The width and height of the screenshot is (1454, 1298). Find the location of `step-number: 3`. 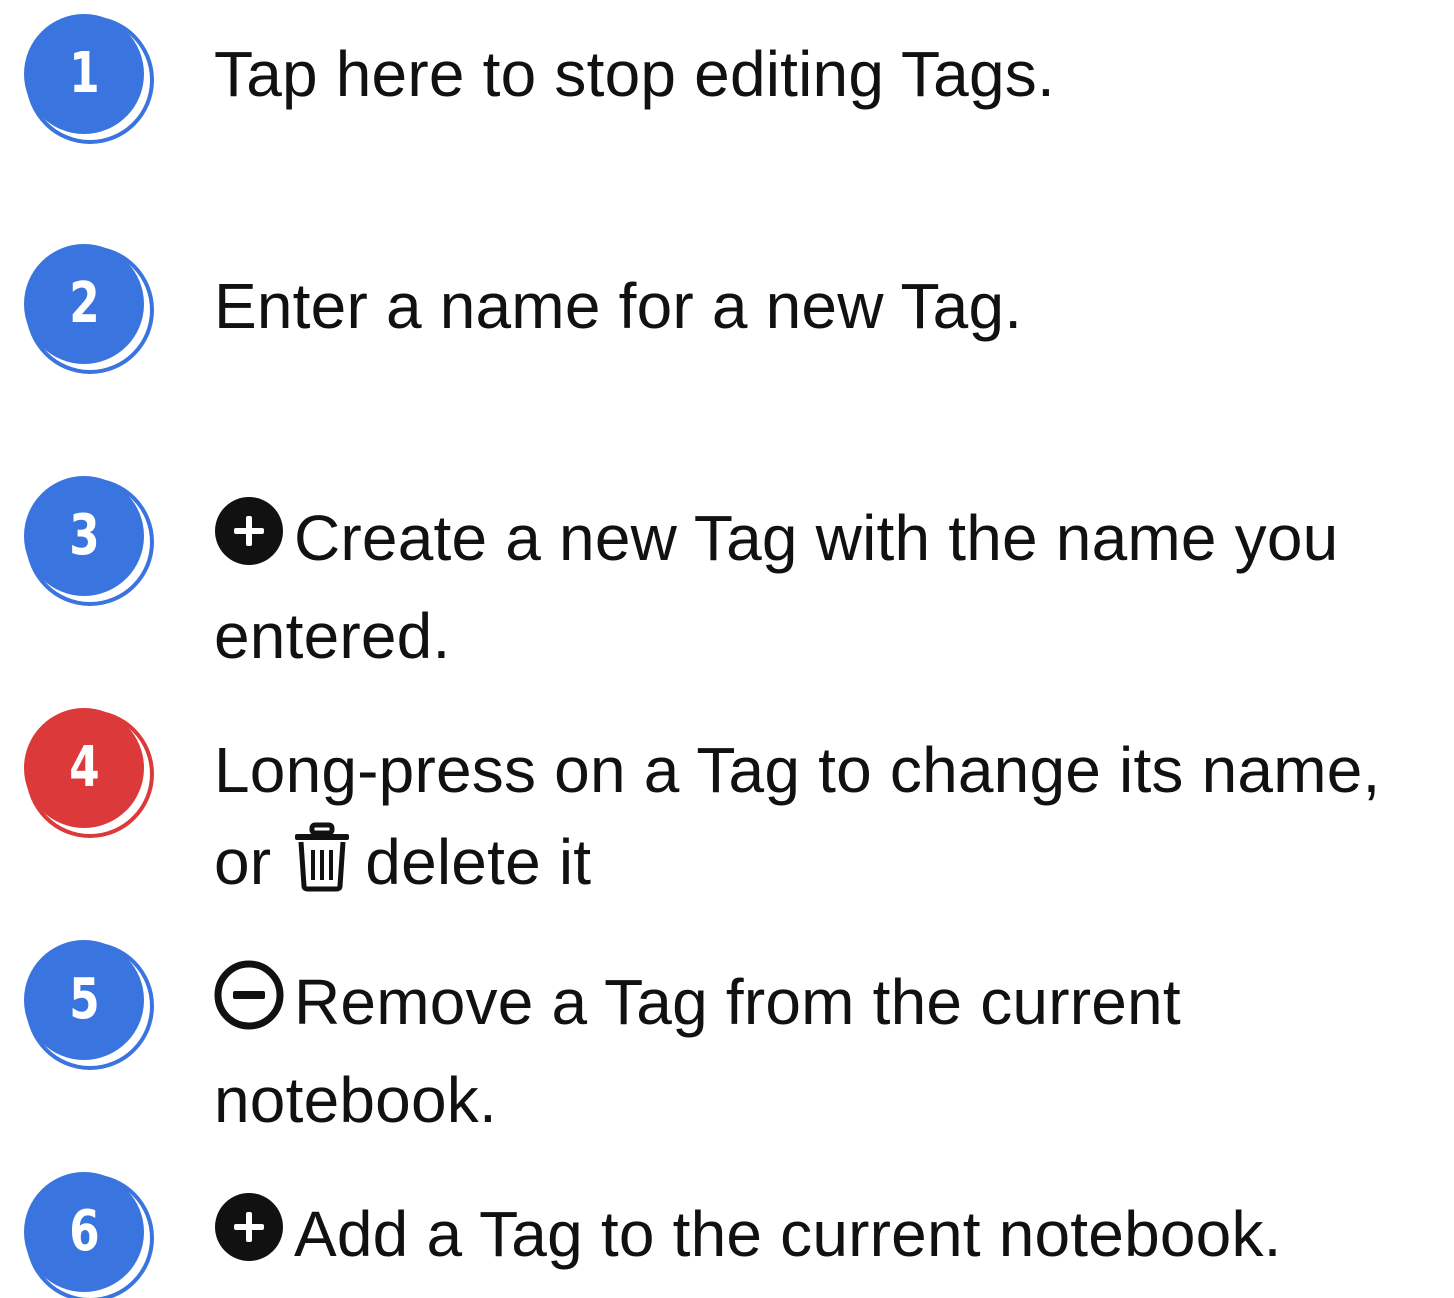

step-number: 3 is located at coordinates (84, 535).